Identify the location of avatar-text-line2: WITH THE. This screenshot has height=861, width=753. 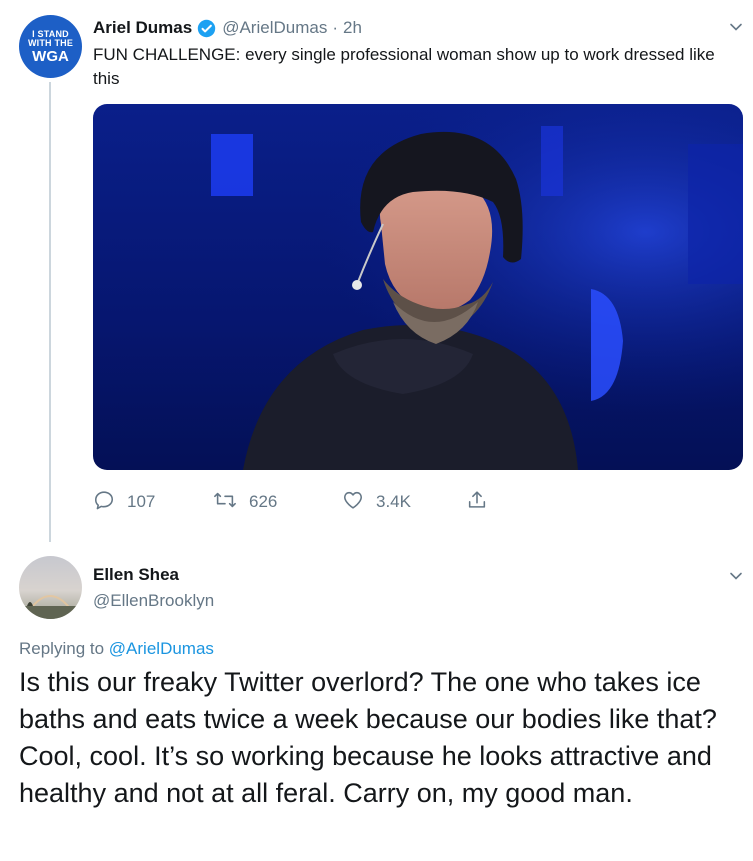
(50, 42).